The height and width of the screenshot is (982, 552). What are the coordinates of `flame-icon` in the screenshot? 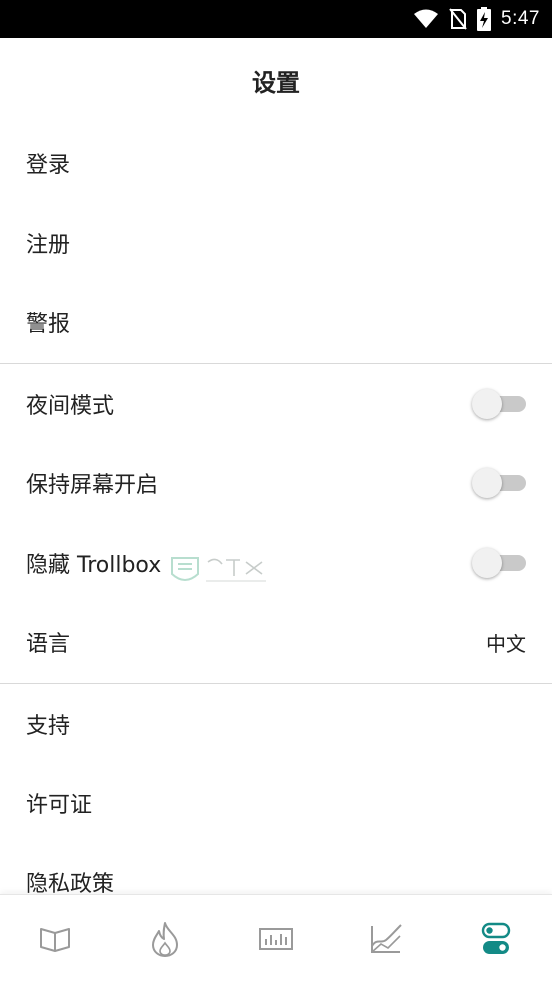 It's located at (165, 939).